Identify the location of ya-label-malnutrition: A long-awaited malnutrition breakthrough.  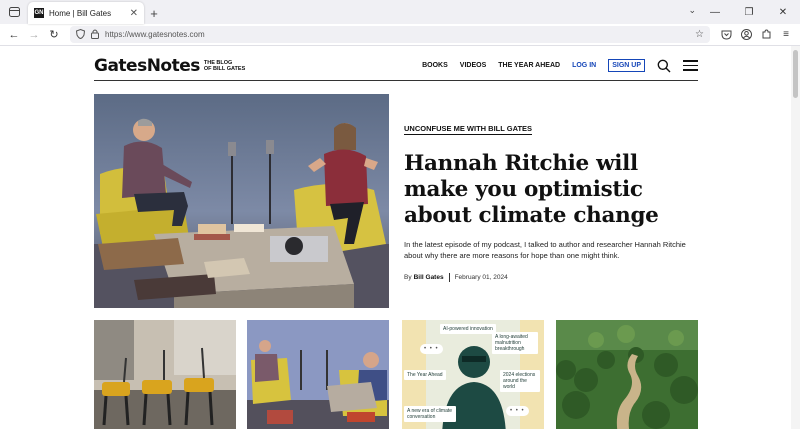
(515, 343).